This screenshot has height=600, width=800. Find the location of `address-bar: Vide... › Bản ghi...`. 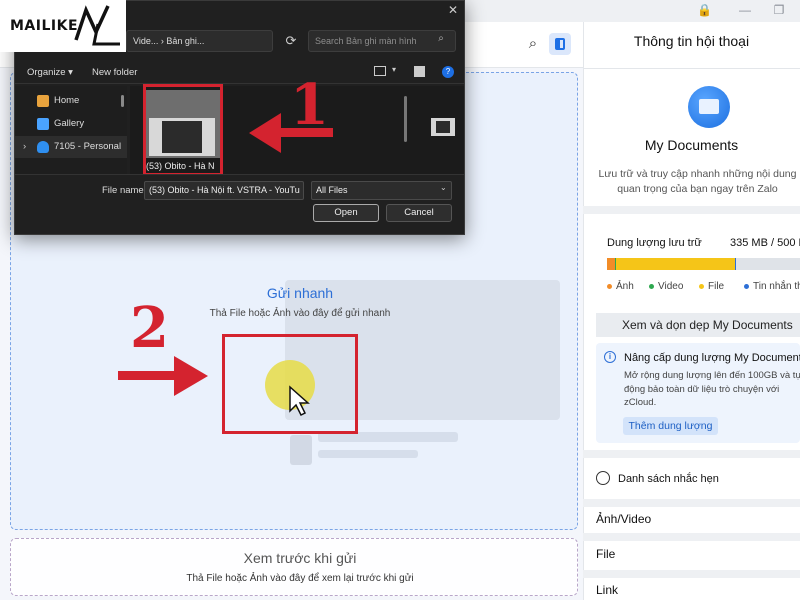

address-bar: Vide... › Bản ghi... is located at coordinates (199, 41).